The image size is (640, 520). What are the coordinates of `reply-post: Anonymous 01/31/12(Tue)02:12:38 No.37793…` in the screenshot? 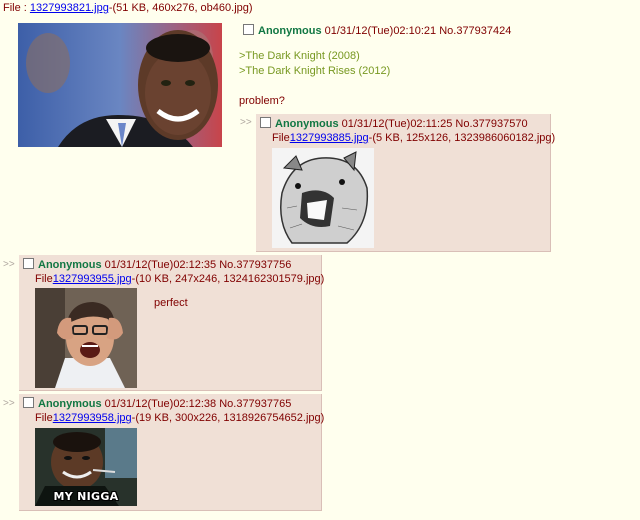 It's located at (171, 452).